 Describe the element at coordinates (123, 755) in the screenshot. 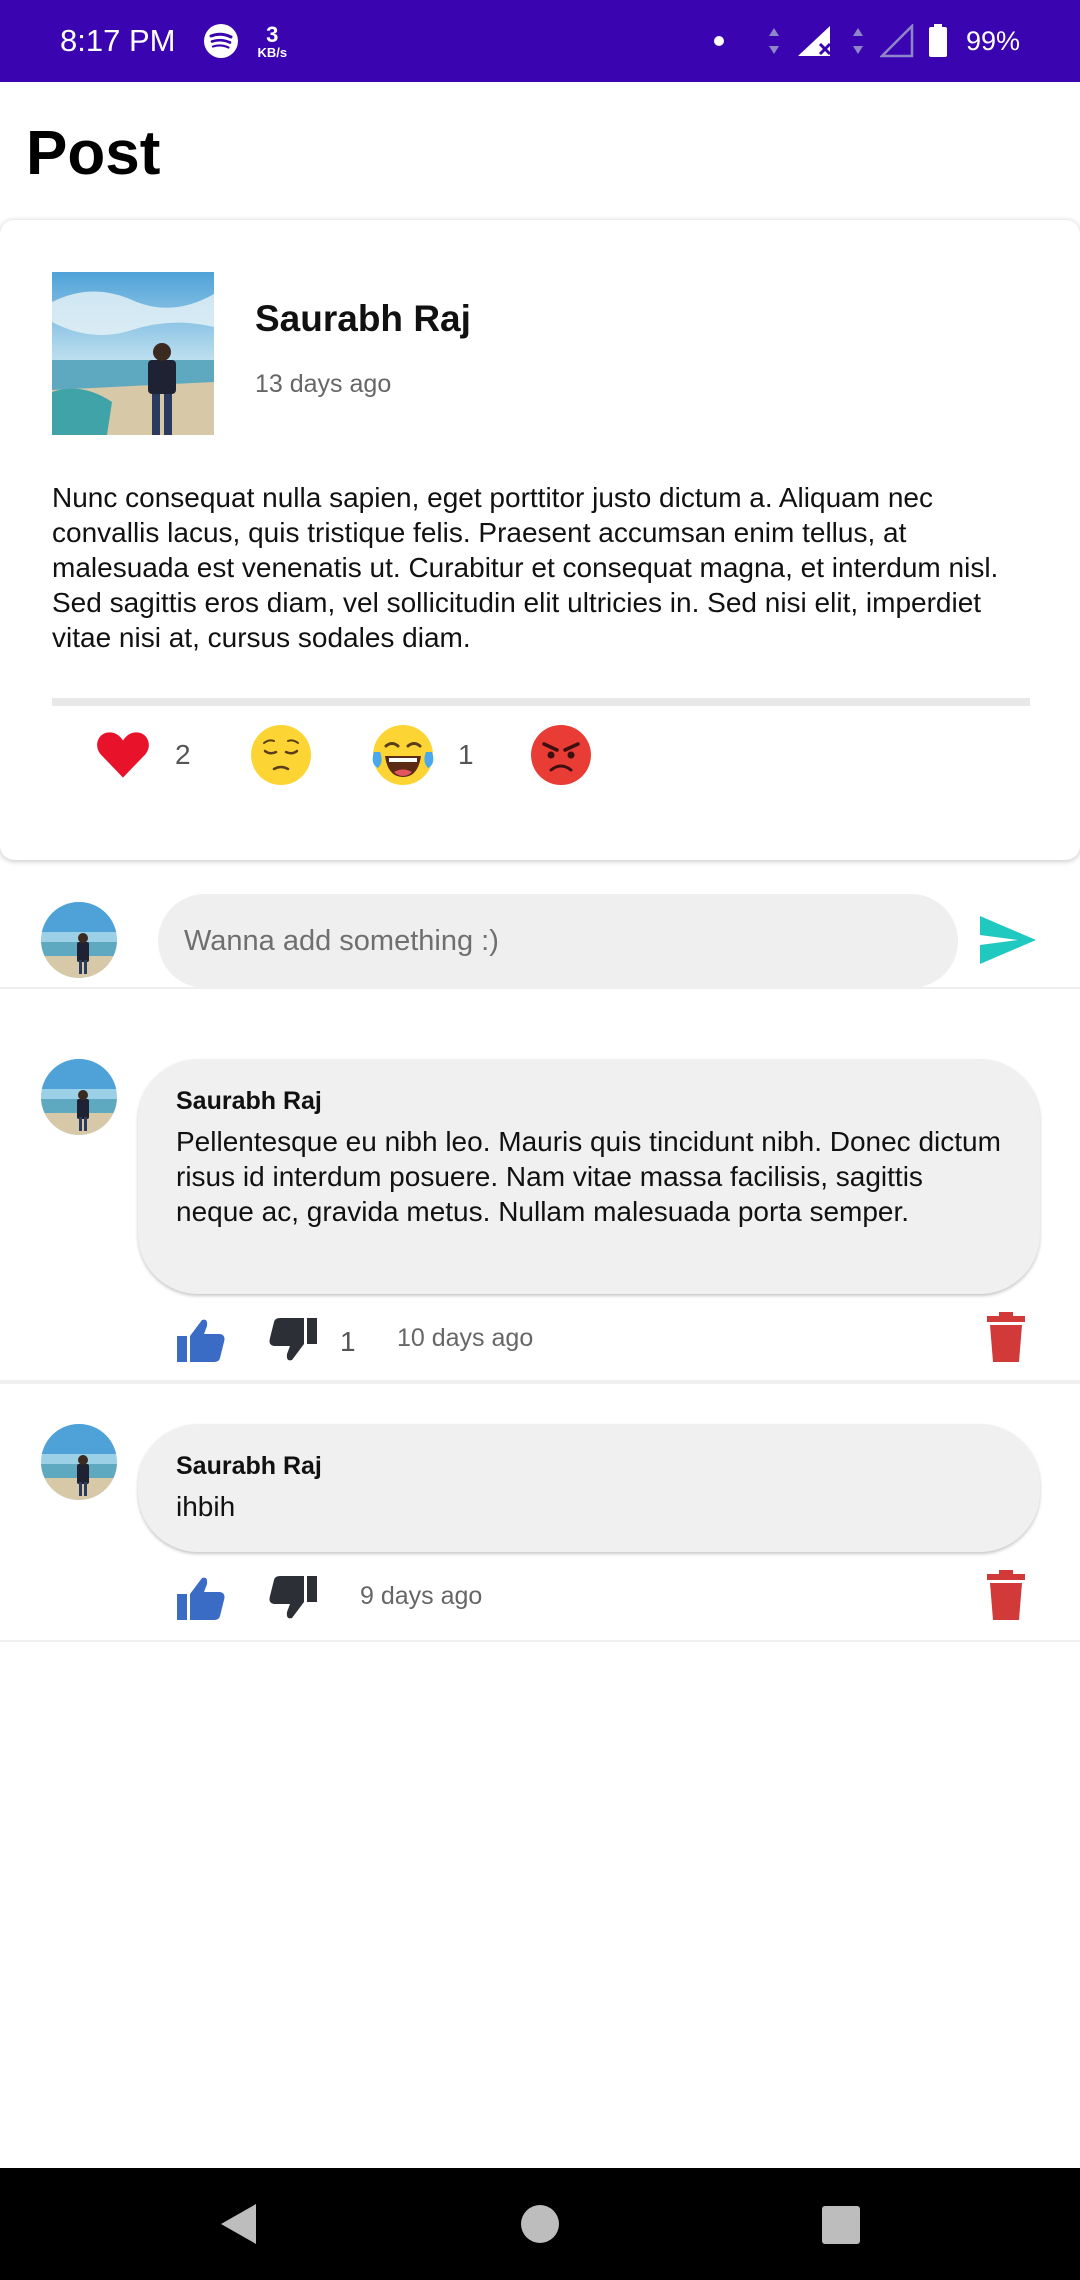

I see `heart-icon` at that location.